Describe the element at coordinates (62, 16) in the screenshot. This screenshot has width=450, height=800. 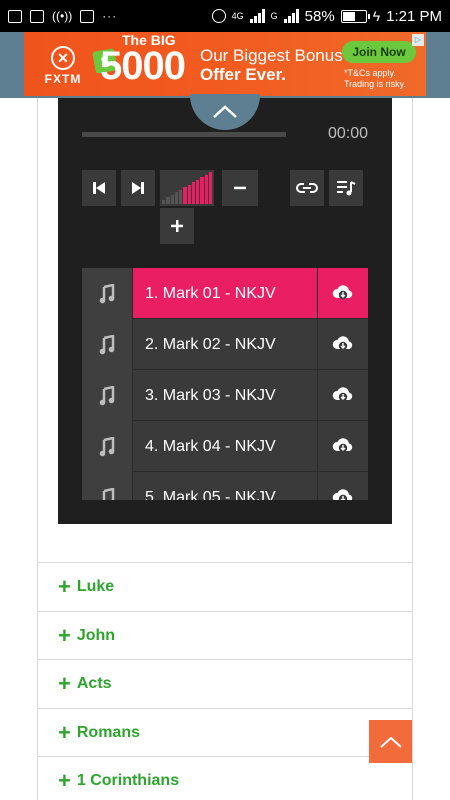
I see `hotspot-icon: ((•))` at that location.